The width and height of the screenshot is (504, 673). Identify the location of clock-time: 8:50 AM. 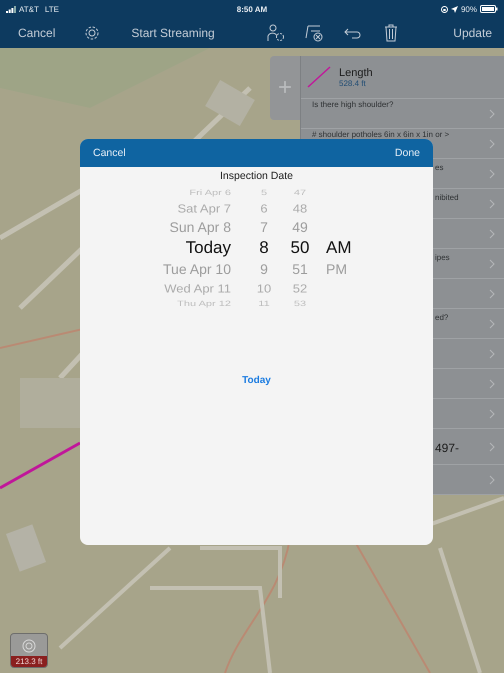
(252, 9).